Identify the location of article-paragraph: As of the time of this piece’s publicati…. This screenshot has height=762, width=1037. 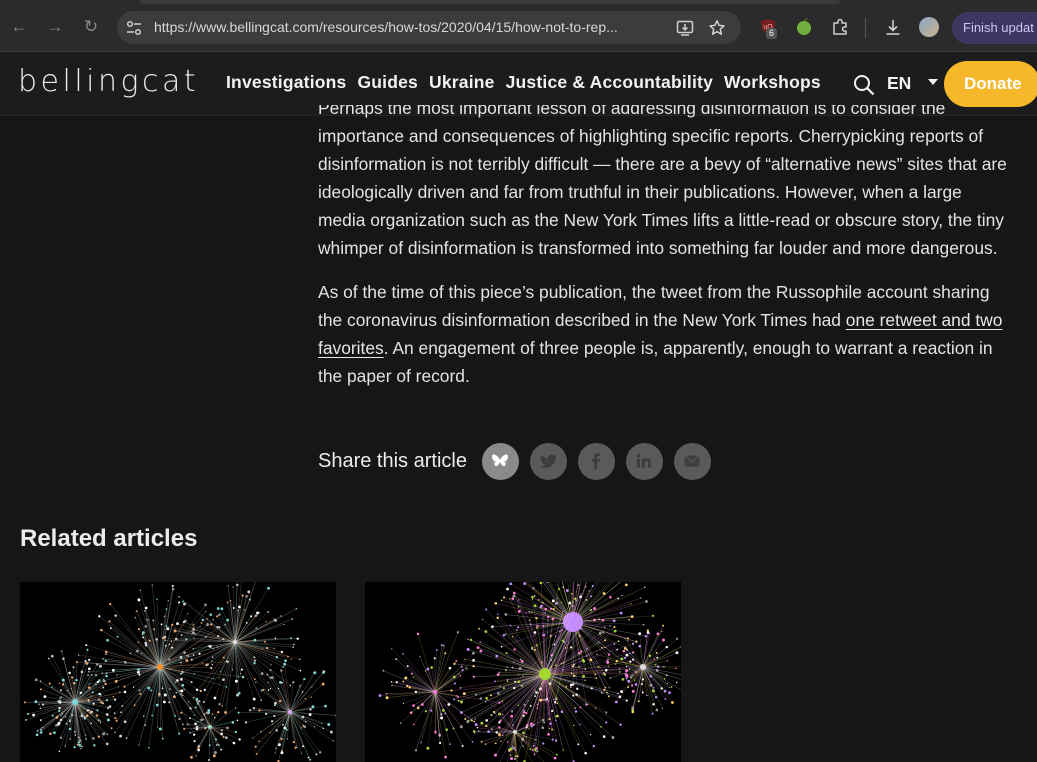
(677, 334).